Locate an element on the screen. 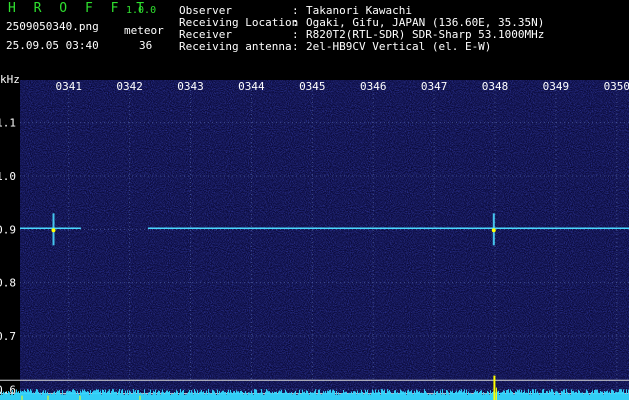 Image resolution: width=629 pixels, height=400 pixels. y-tick-label: 1.0 is located at coordinates (8, 176).